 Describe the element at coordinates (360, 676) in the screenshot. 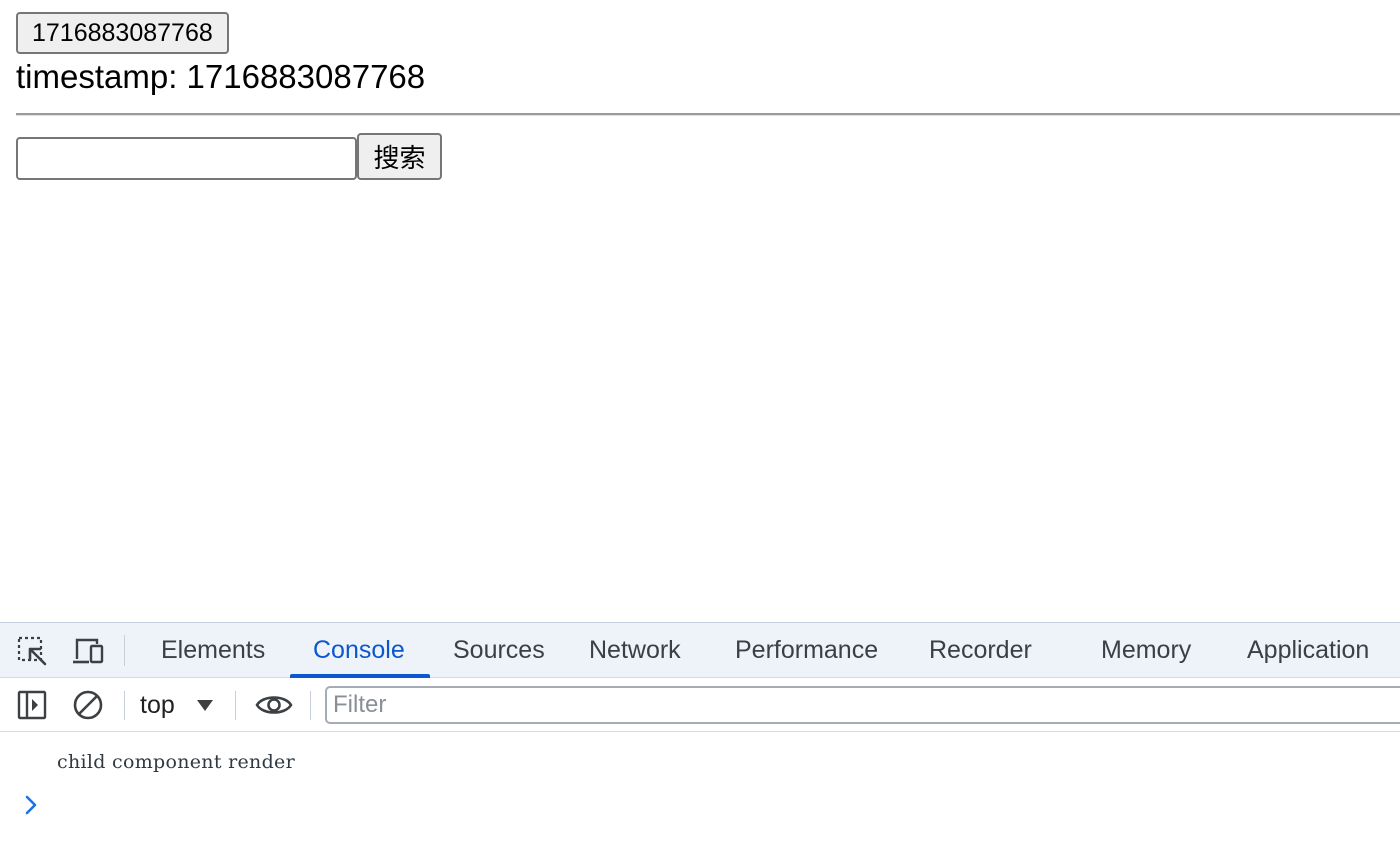

I see `active-tab-indicator` at that location.